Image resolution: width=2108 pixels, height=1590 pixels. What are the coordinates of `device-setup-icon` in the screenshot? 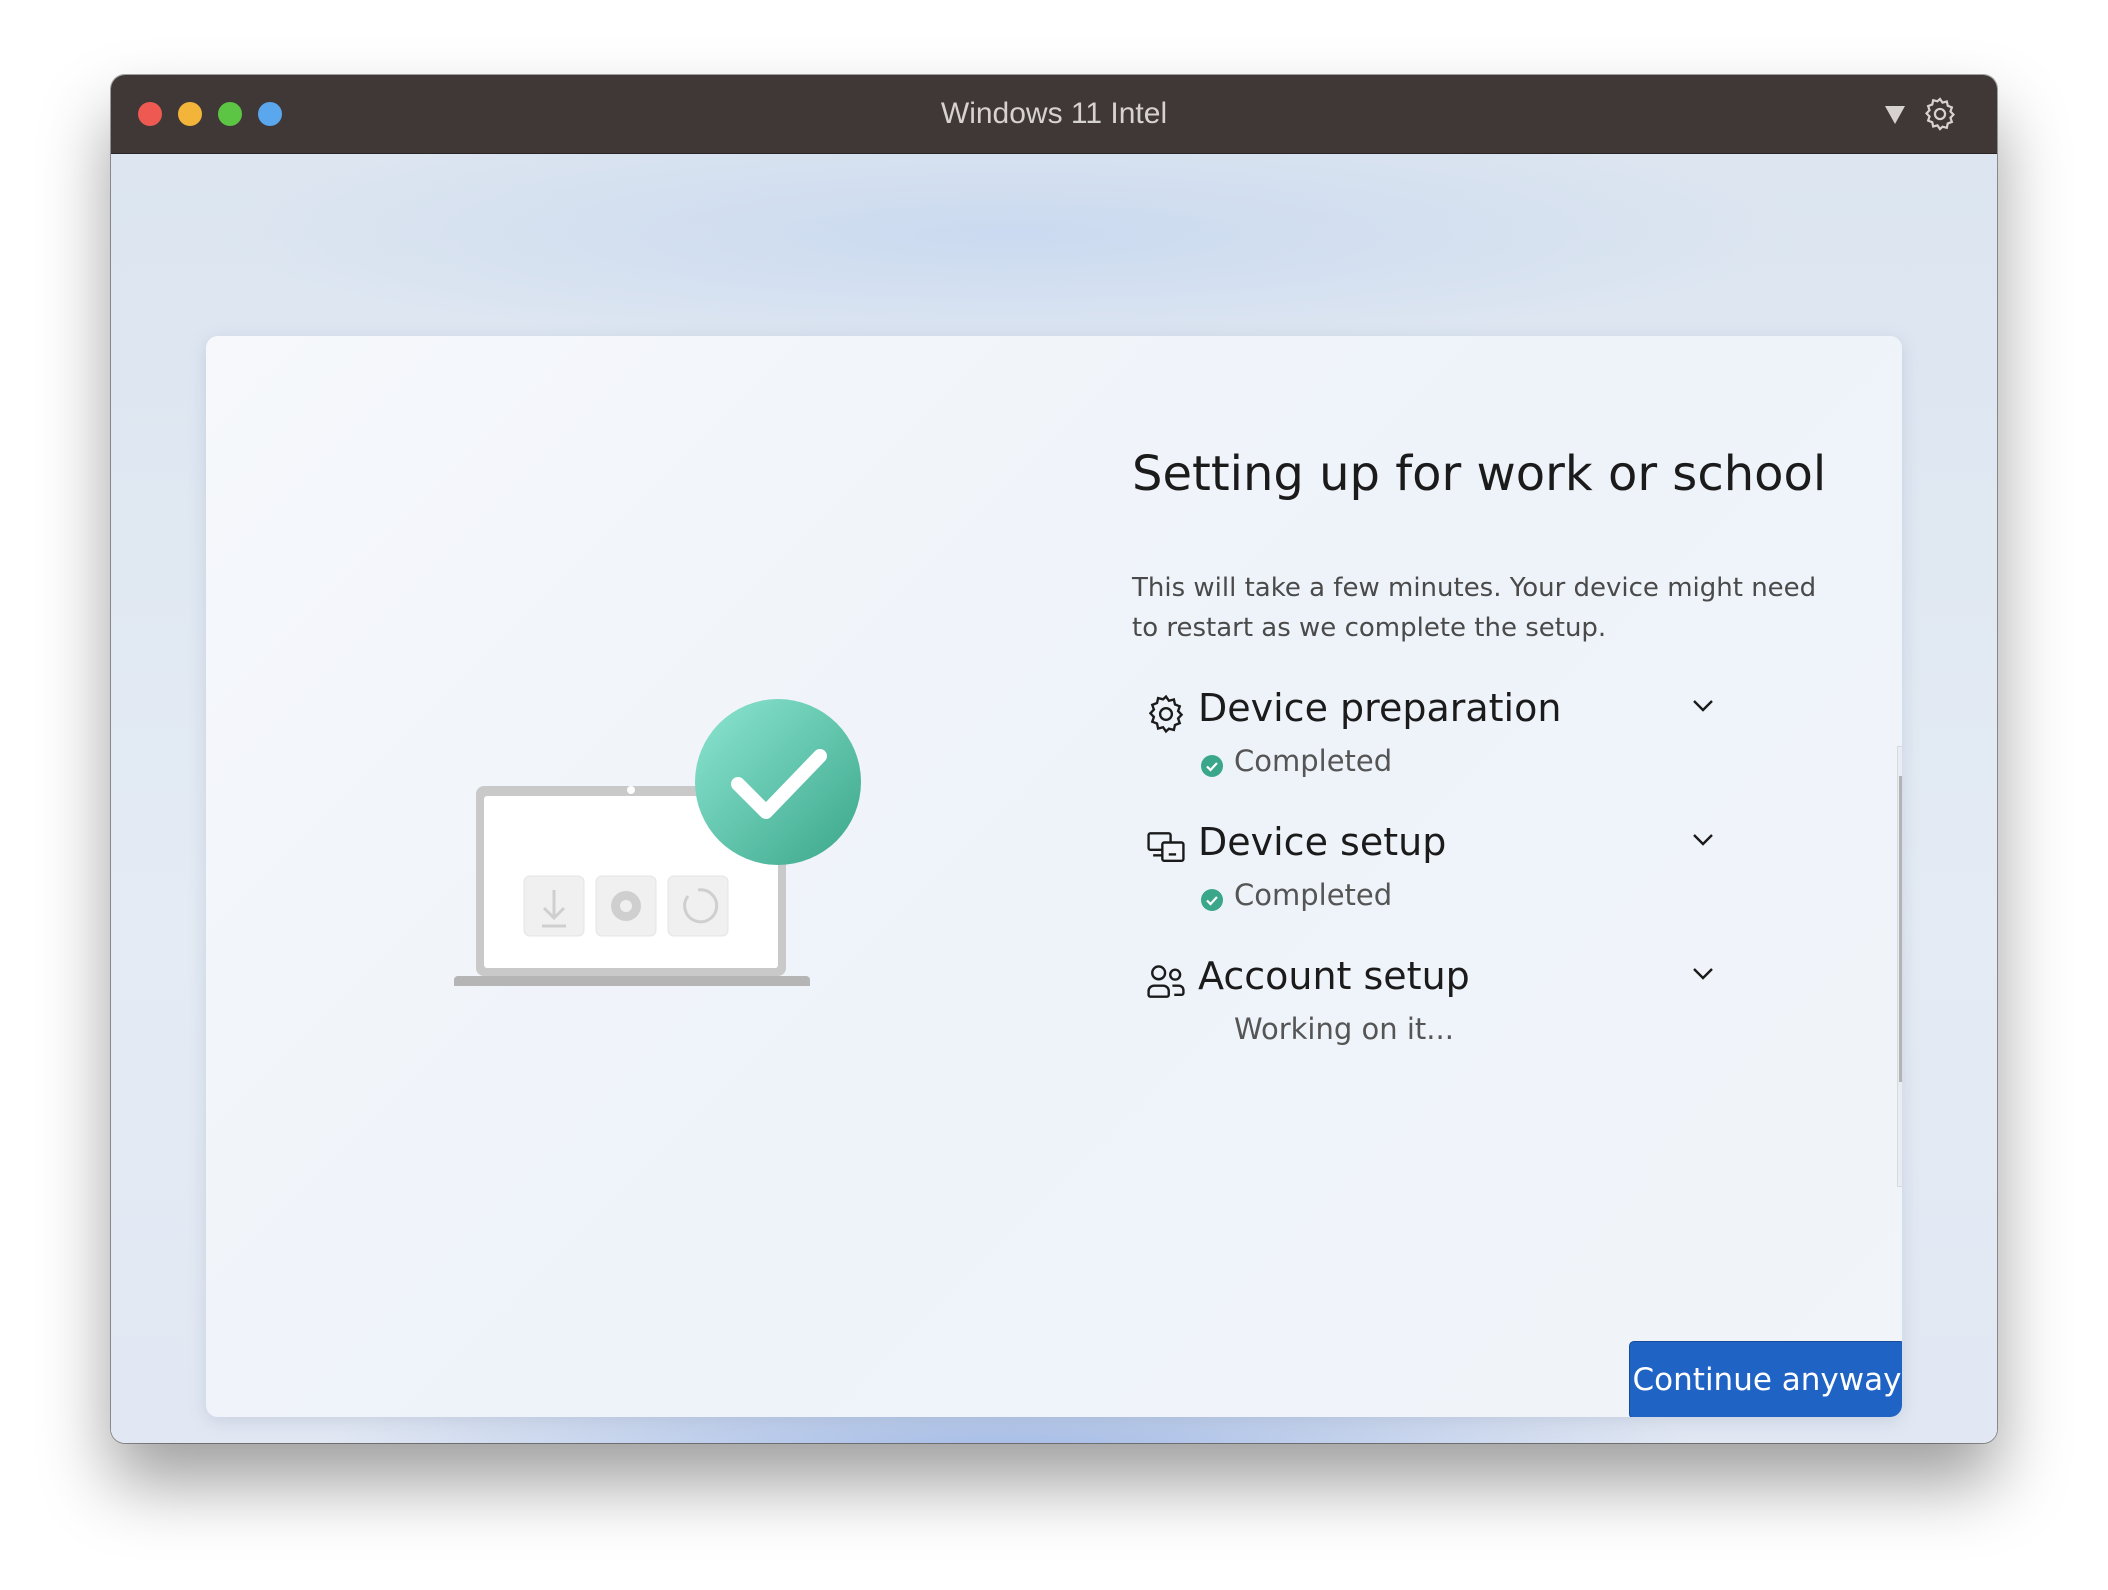 It's located at (1166, 848).